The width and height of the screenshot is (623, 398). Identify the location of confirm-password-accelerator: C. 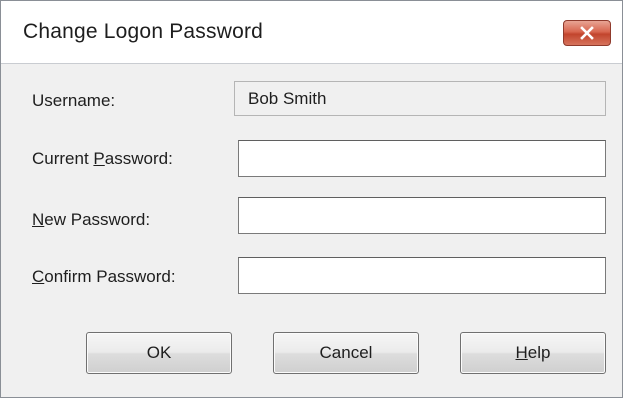
(38, 276).